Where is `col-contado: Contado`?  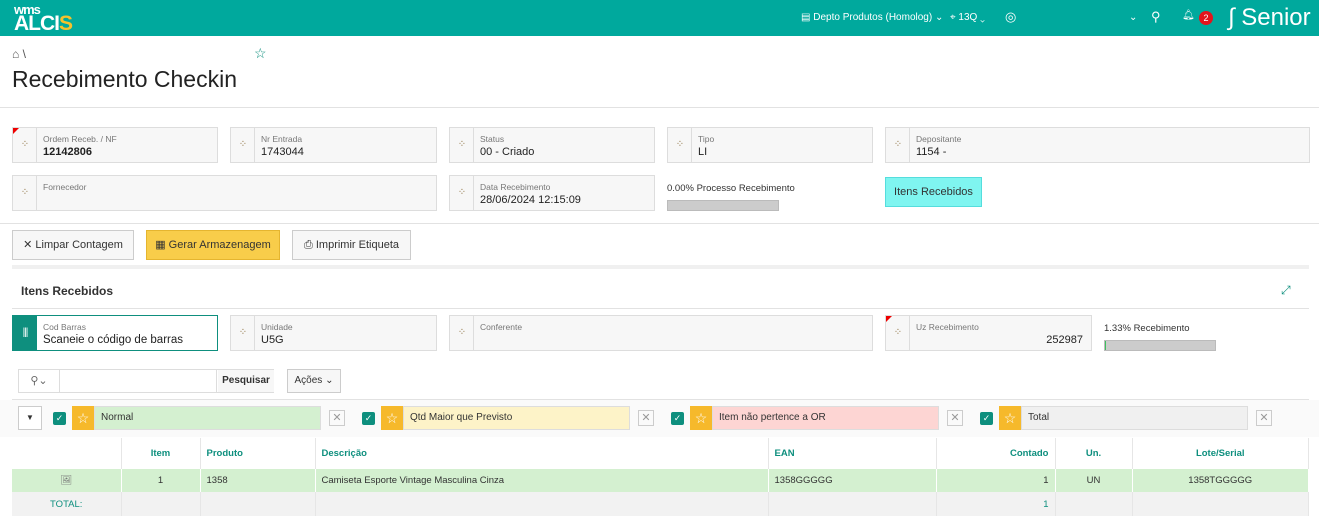
col-contado: Contado is located at coordinates (996, 453).